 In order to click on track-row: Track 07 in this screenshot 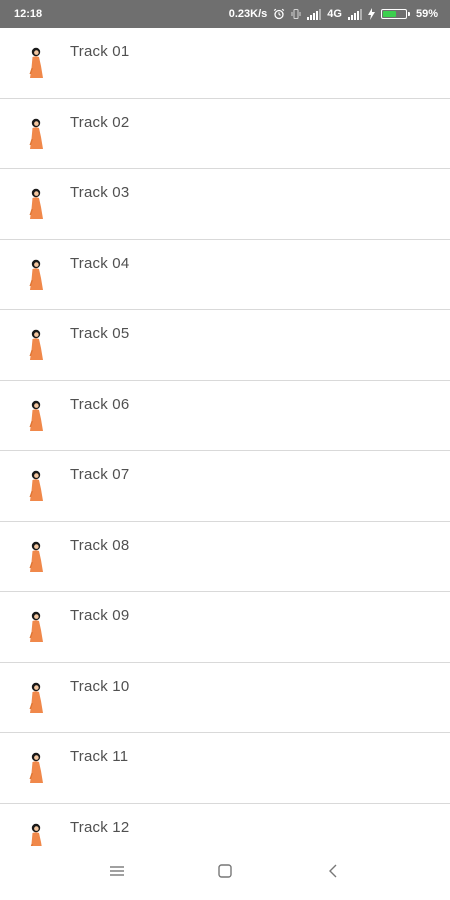, I will do `click(225, 486)`.